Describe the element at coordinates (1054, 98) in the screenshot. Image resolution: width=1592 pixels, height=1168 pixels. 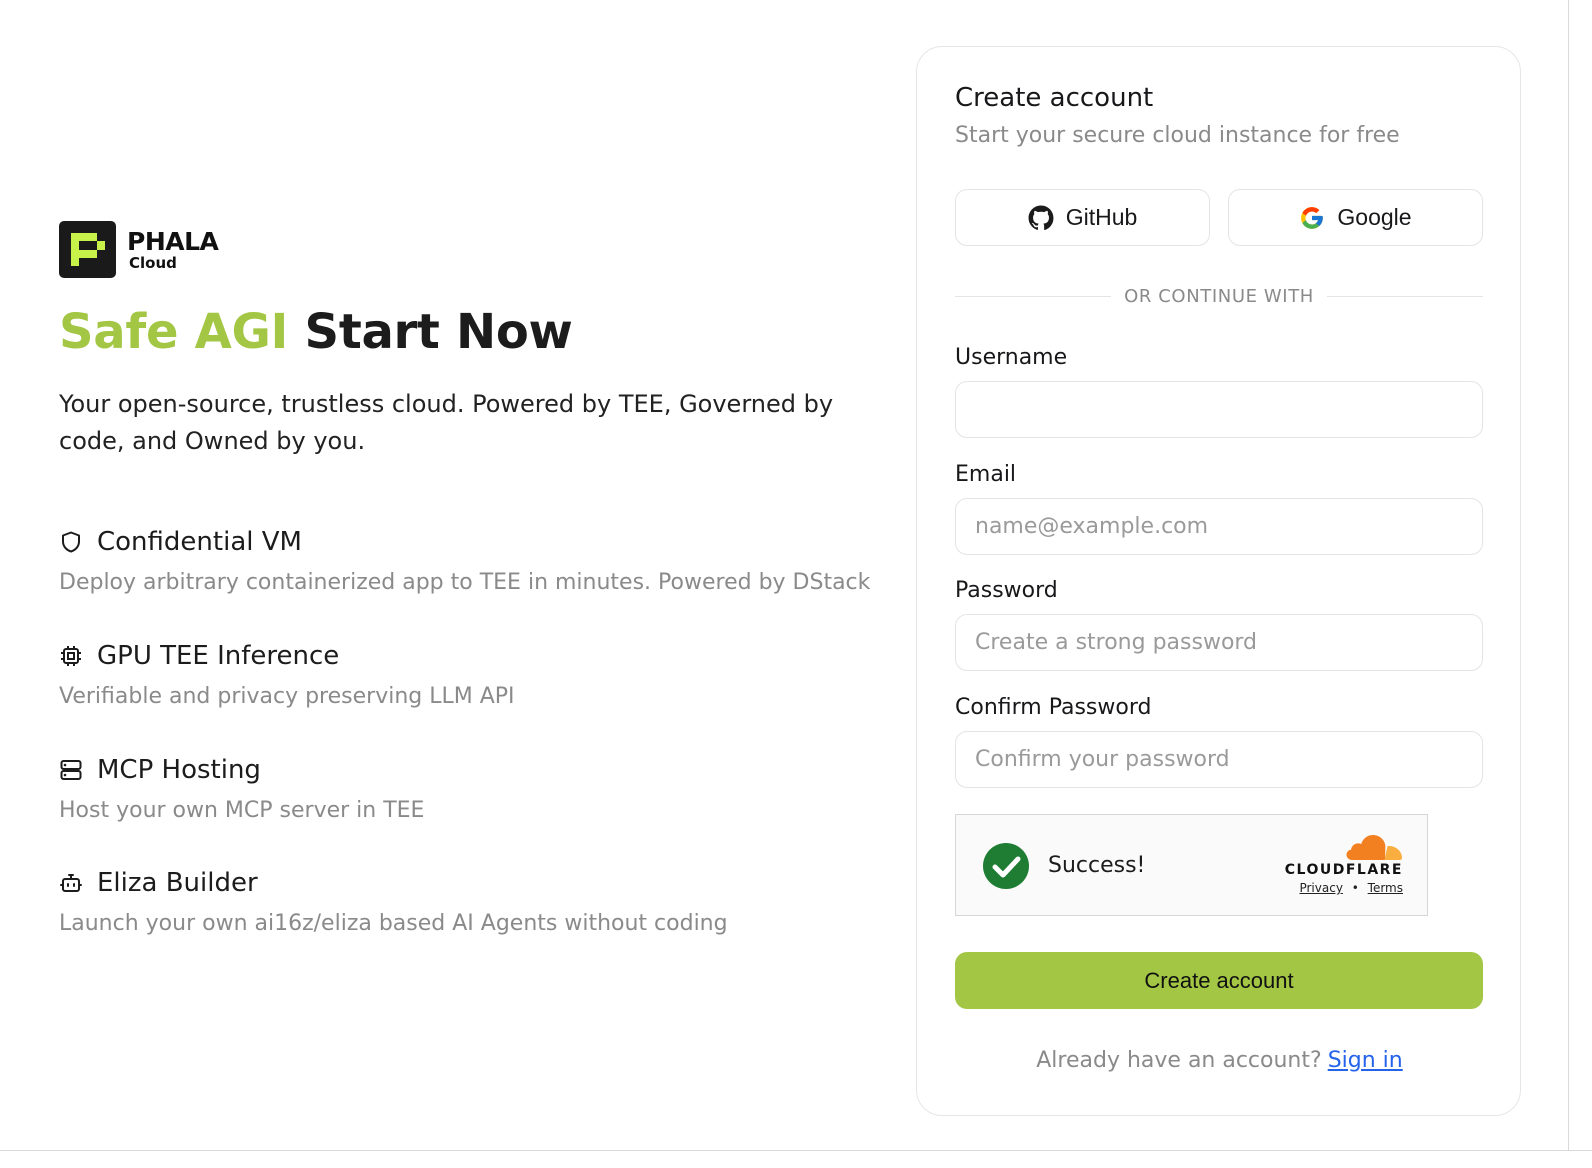
I see `card-title: Create account` at that location.